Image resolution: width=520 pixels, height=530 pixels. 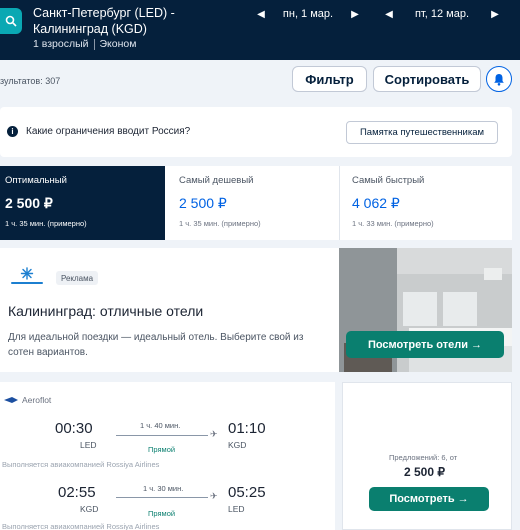 I want to click on return-date-picker: ◀ пт, 12 мар. ▶, so click(x=442, y=14).